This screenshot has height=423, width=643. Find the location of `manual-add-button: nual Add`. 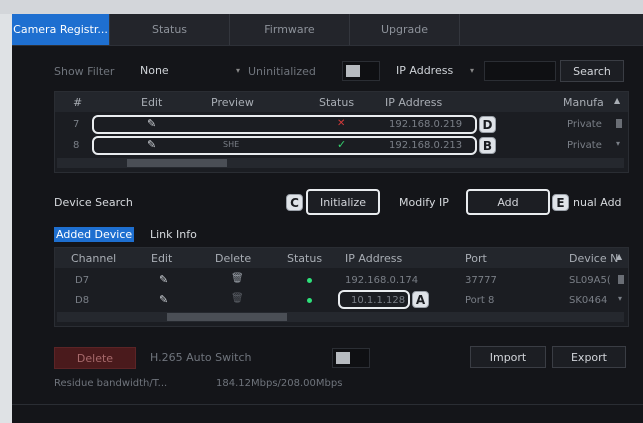

manual-add-button: nual Add is located at coordinates (597, 202).